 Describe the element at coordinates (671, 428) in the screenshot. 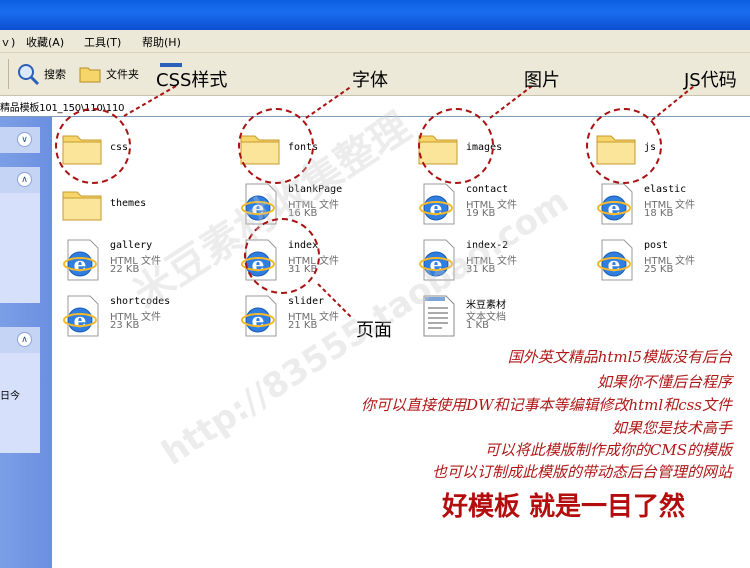

I see `desc-line-4: 如果您是技术高手` at that location.